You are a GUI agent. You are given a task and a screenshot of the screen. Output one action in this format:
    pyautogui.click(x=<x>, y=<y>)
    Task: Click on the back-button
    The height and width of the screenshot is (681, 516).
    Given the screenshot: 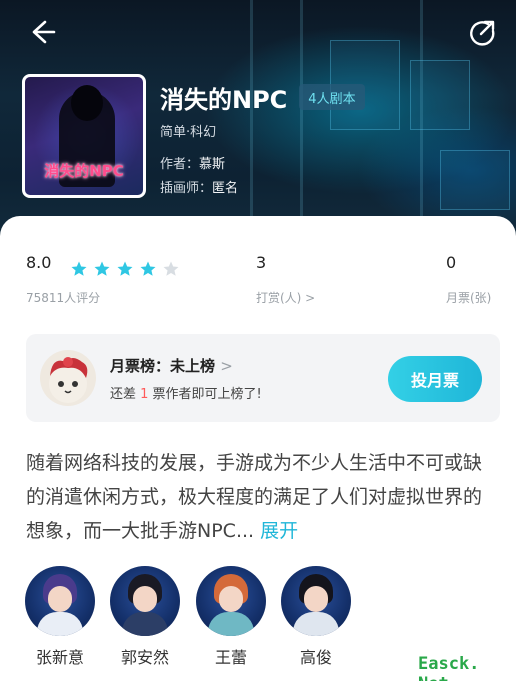 What is the action you would take?
    pyautogui.click(x=42, y=32)
    